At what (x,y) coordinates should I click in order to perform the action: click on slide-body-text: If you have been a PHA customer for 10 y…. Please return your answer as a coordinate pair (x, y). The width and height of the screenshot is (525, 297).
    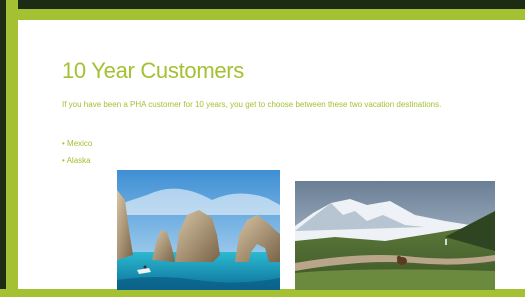
    Looking at the image, I should click on (252, 104).